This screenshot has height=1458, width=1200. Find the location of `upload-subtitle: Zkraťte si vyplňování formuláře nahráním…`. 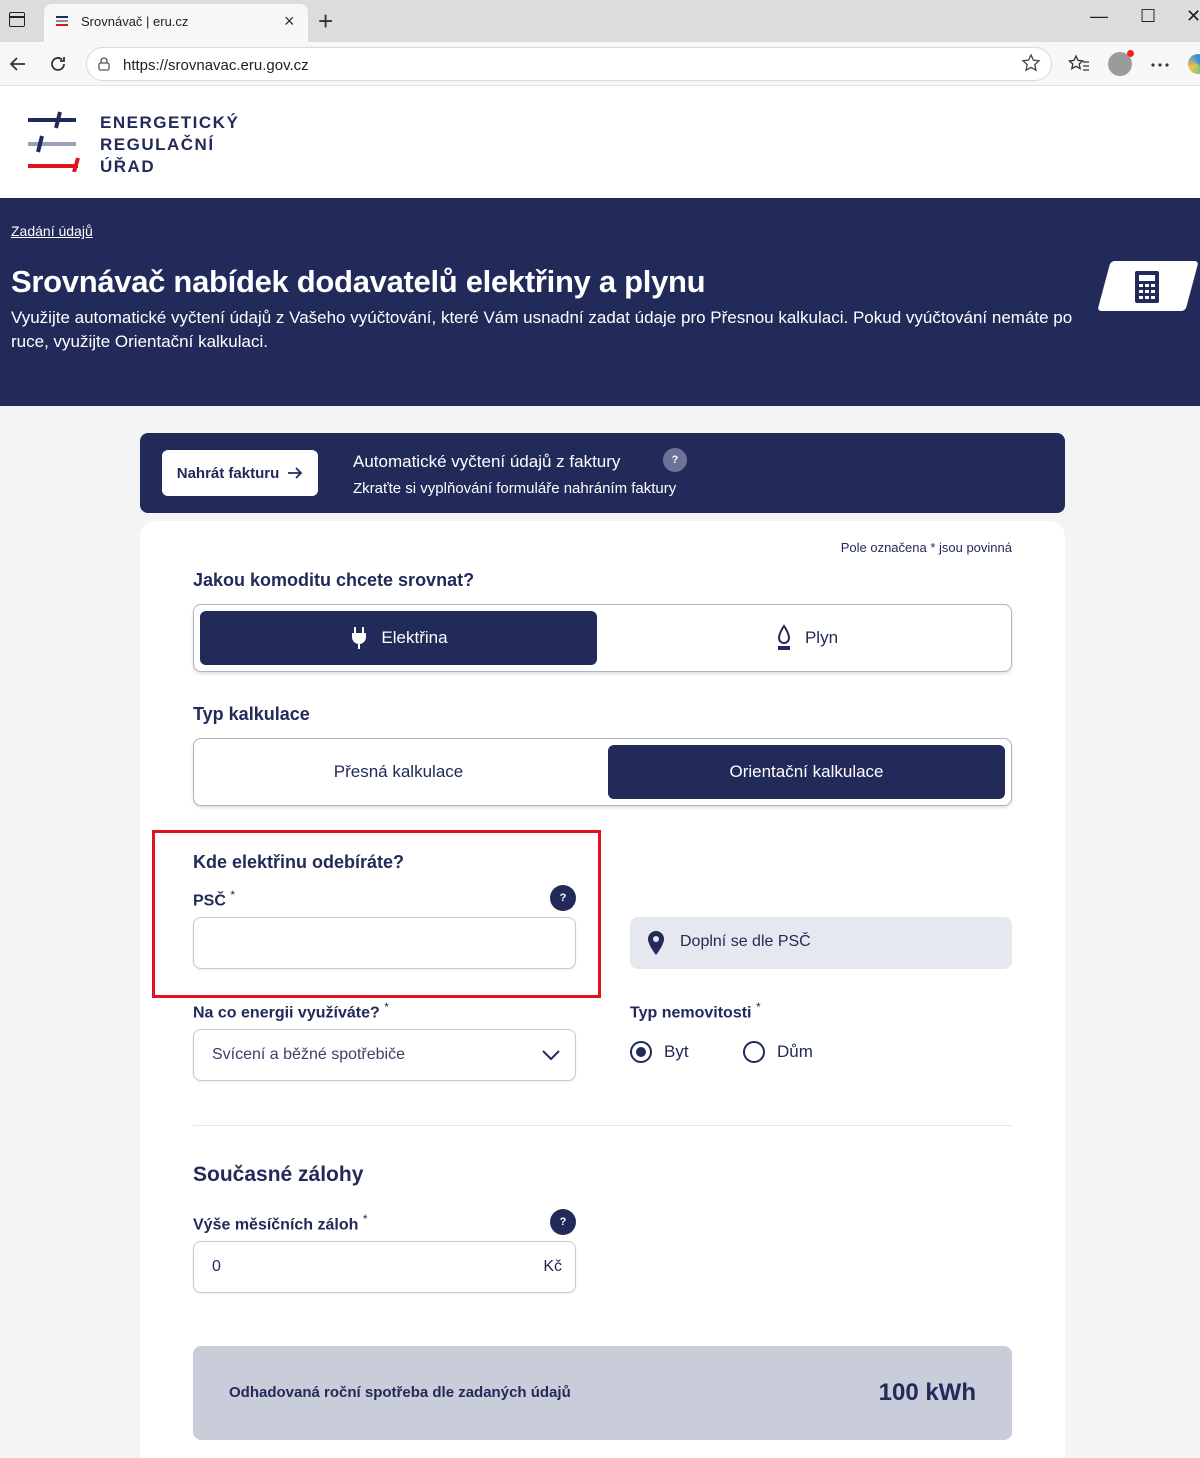

upload-subtitle: Zkraťte si vyplňování formuláře nahráním… is located at coordinates (515, 488).